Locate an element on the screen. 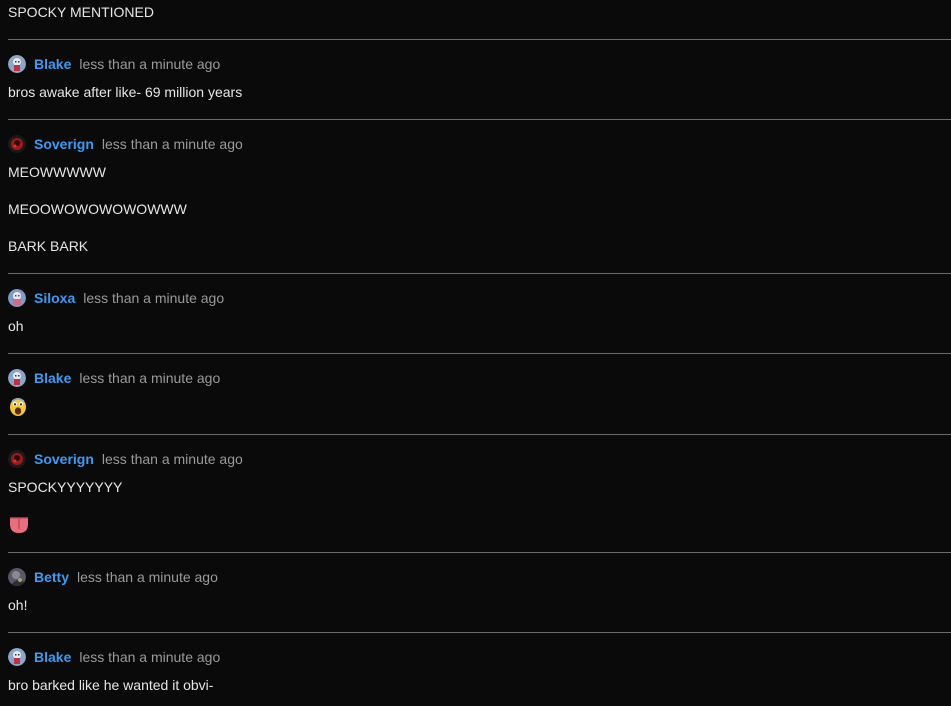 The height and width of the screenshot is (706, 951). message-text: BARK BARK is located at coordinates (48, 246).